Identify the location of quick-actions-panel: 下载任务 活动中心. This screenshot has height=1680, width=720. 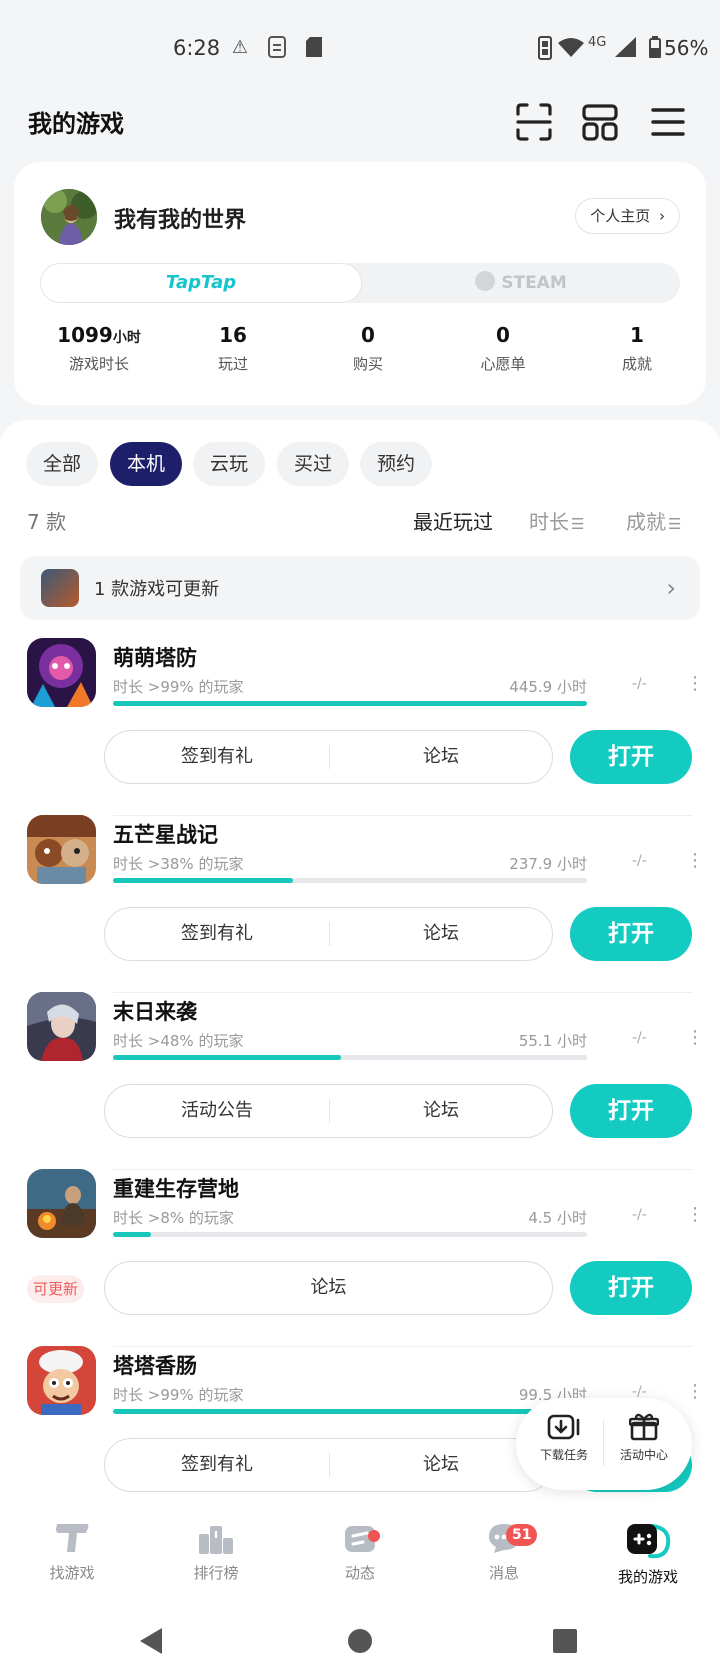
(604, 1444).